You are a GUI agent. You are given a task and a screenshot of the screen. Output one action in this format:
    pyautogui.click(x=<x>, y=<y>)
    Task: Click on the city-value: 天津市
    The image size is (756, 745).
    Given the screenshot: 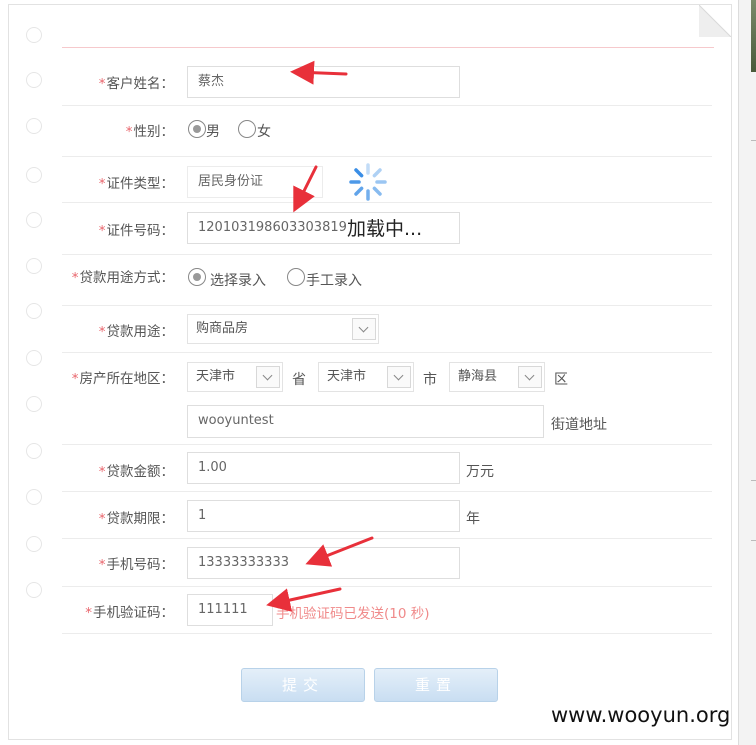 What is the action you would take?
    pyautogui.click(x=347, y=376)
    